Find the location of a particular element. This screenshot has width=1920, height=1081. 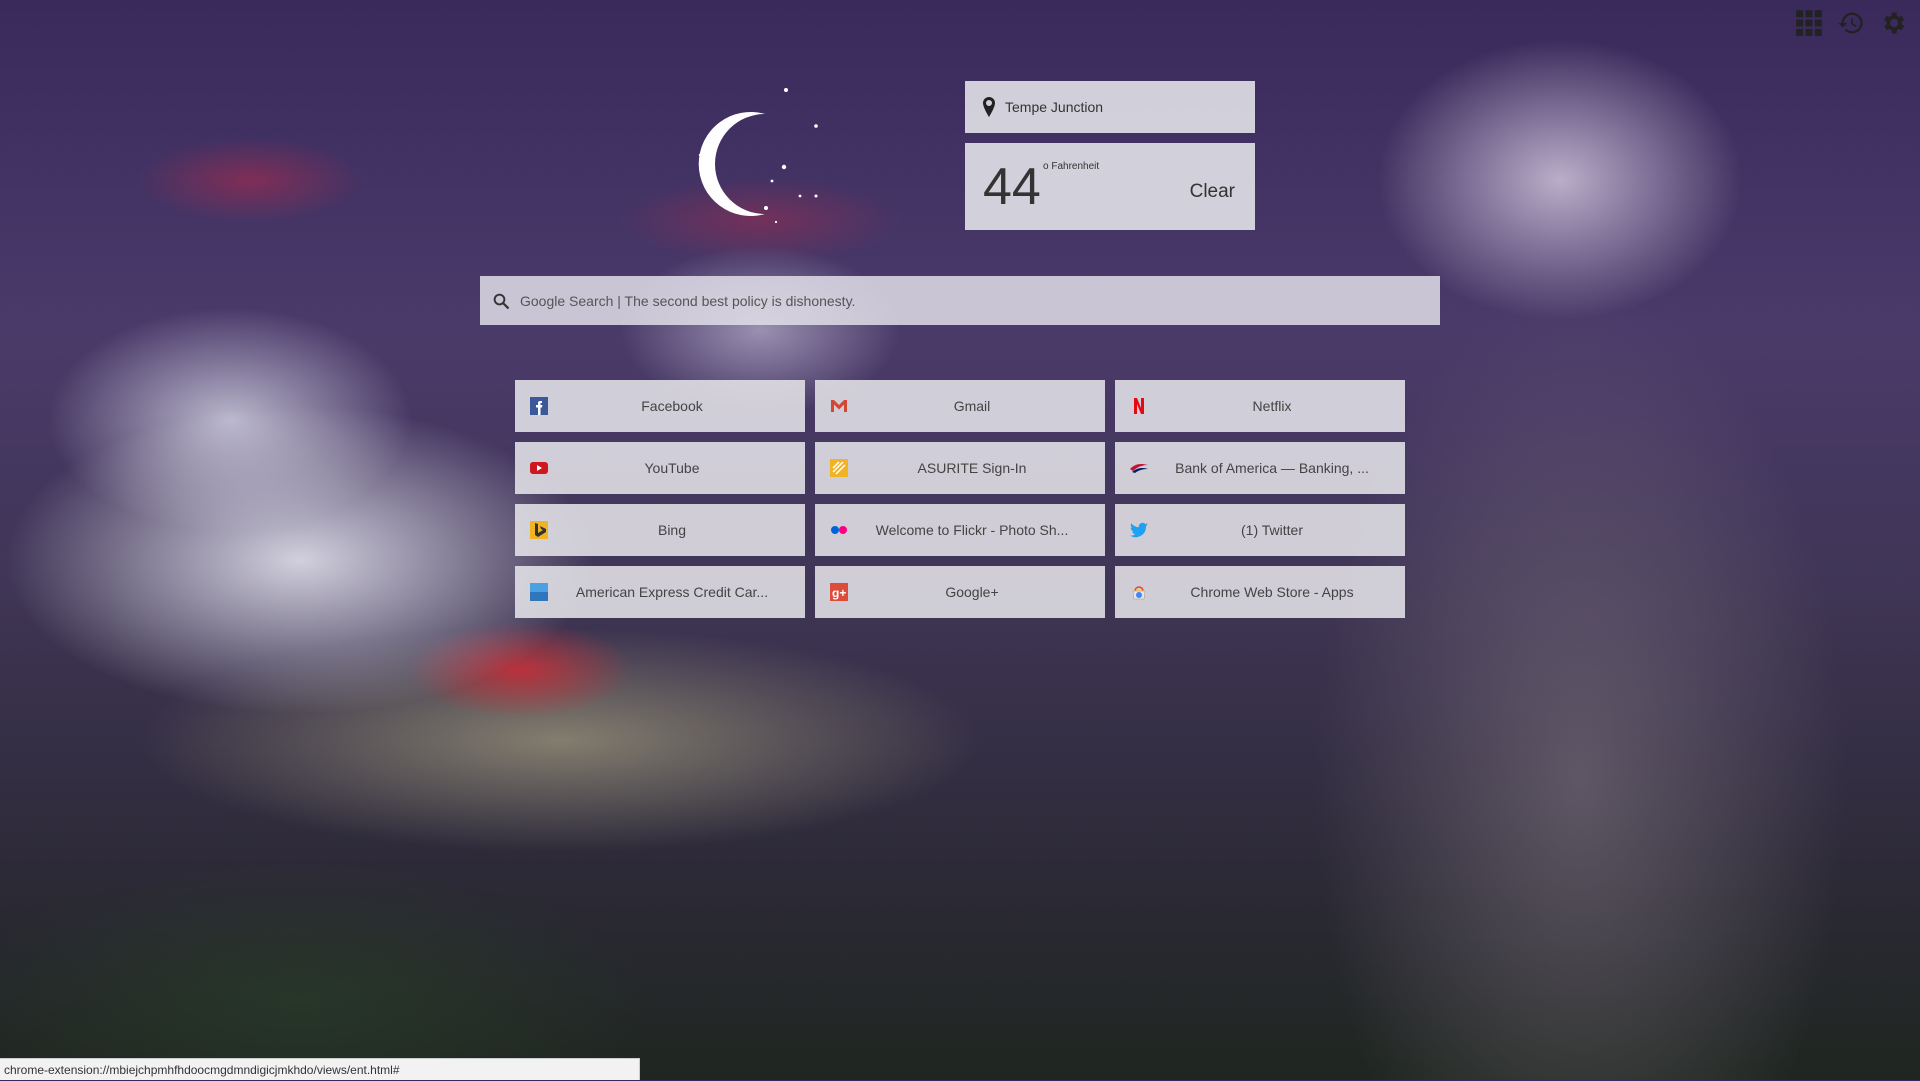

gmail-icon is located at coordinates (839, 406).